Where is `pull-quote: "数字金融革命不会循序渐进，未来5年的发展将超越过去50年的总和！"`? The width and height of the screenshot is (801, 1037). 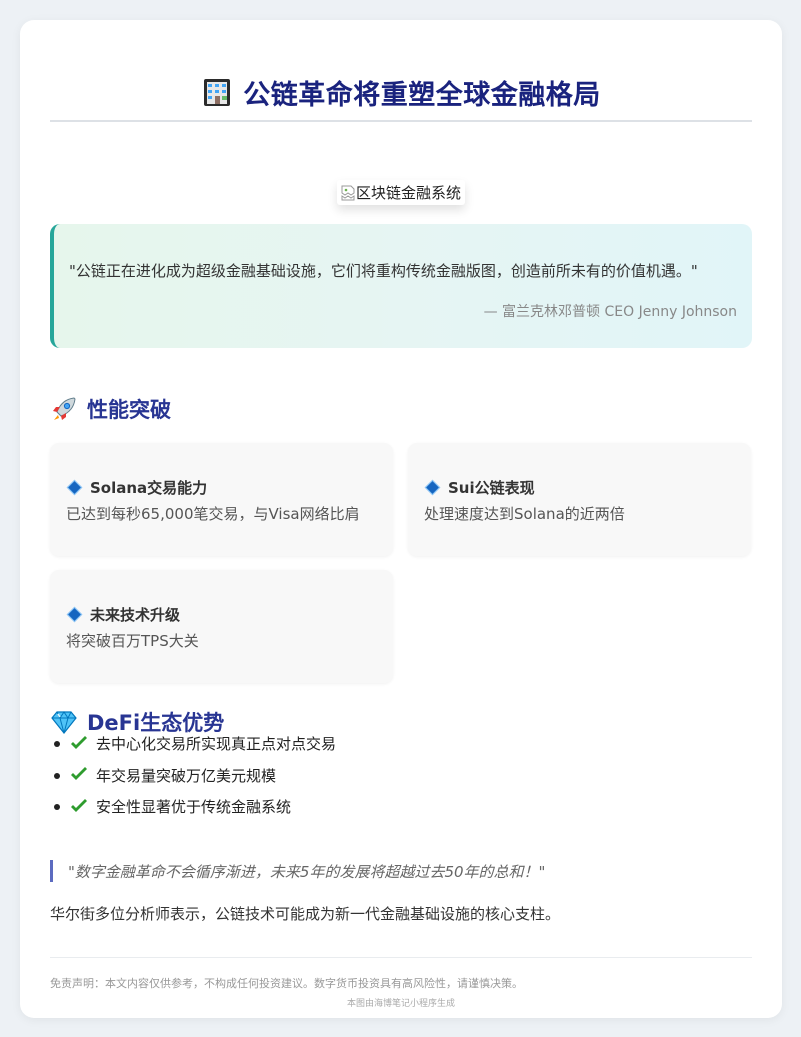 pull-quote: "数字金融革命不会循序渐进，未来5年的发展将超越过去50年的总和！" is located at coordinates (297, 871).